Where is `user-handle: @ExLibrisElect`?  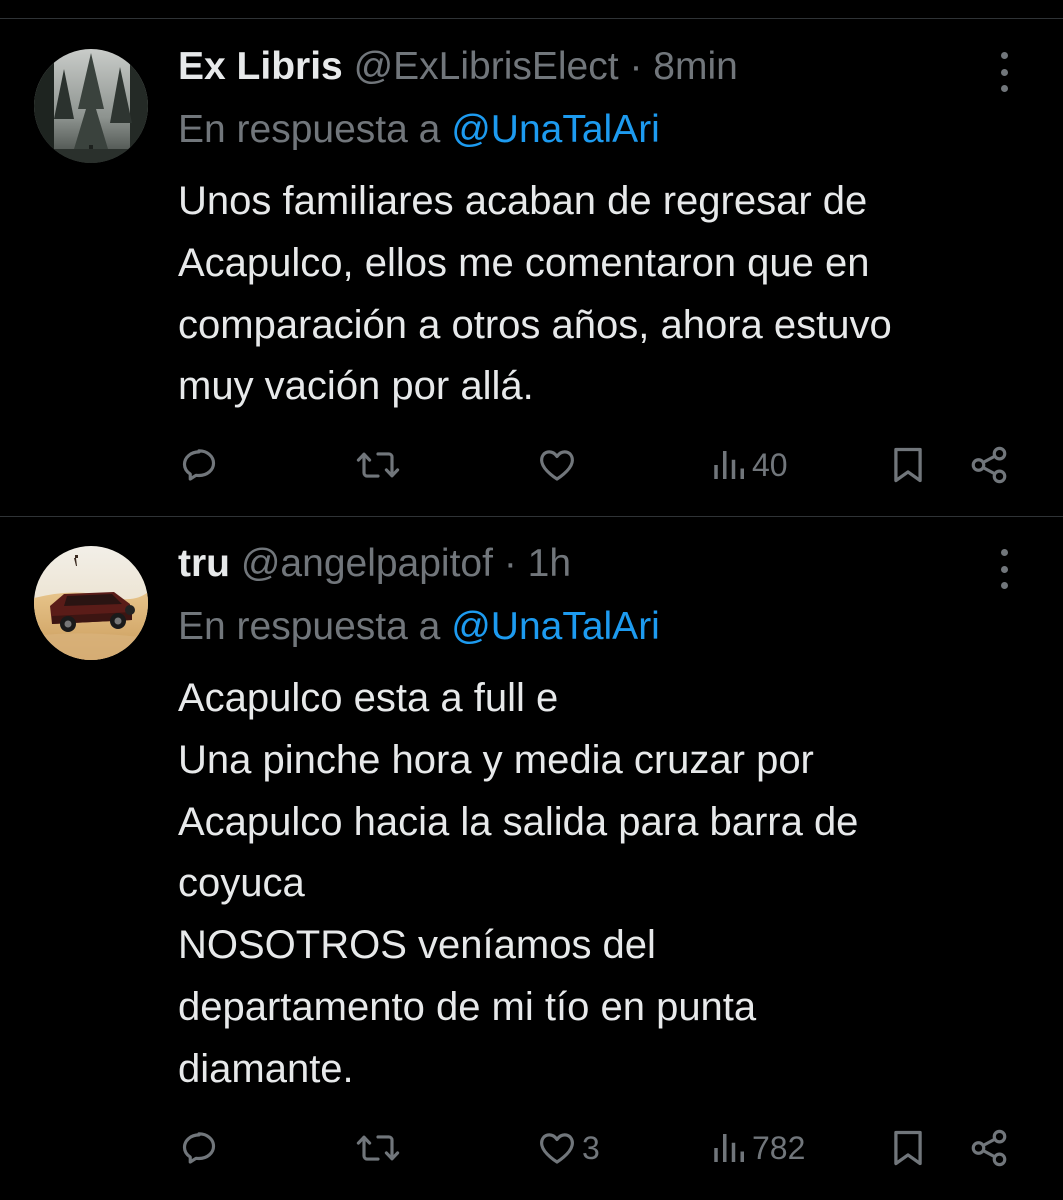 user-handle: @ExLibrisElect is located at coordinates (486, 66).